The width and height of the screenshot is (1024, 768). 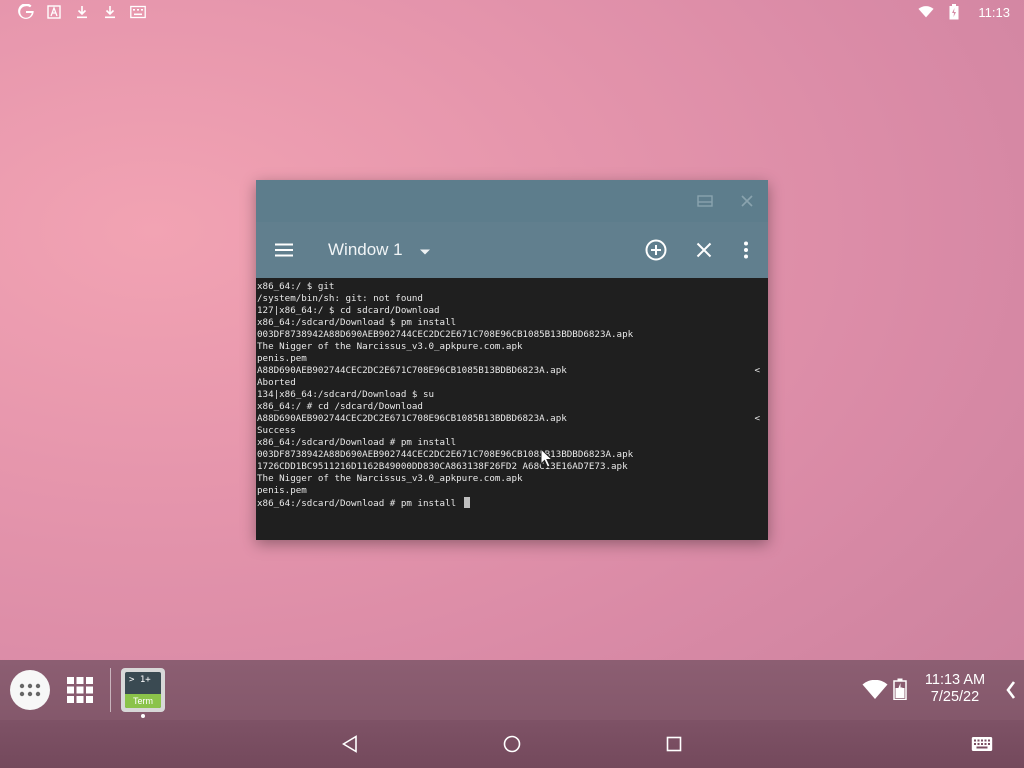 What do you see at coordinates (955, 680) in the screenshot?
I see `tray-time: 11:13 AM` at bounding box center [955, 680].